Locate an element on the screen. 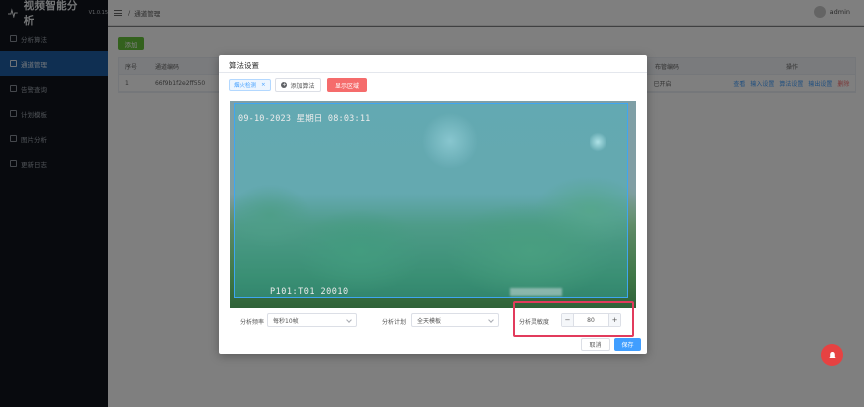 This screenshot has width=864, height=407. close-icon: × is located at coordinates (263, 85).